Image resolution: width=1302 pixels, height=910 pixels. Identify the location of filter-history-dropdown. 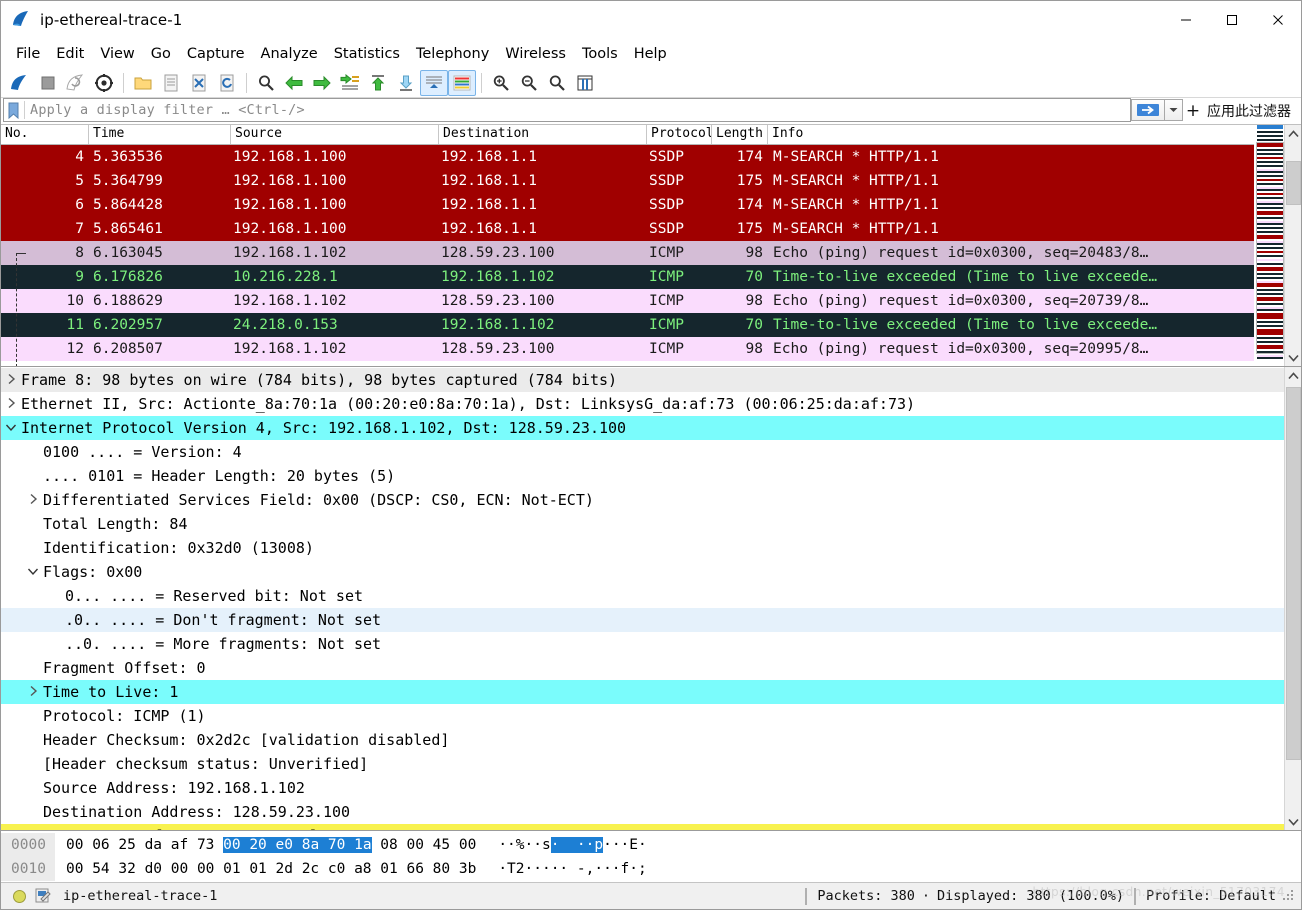
(1174, 110).